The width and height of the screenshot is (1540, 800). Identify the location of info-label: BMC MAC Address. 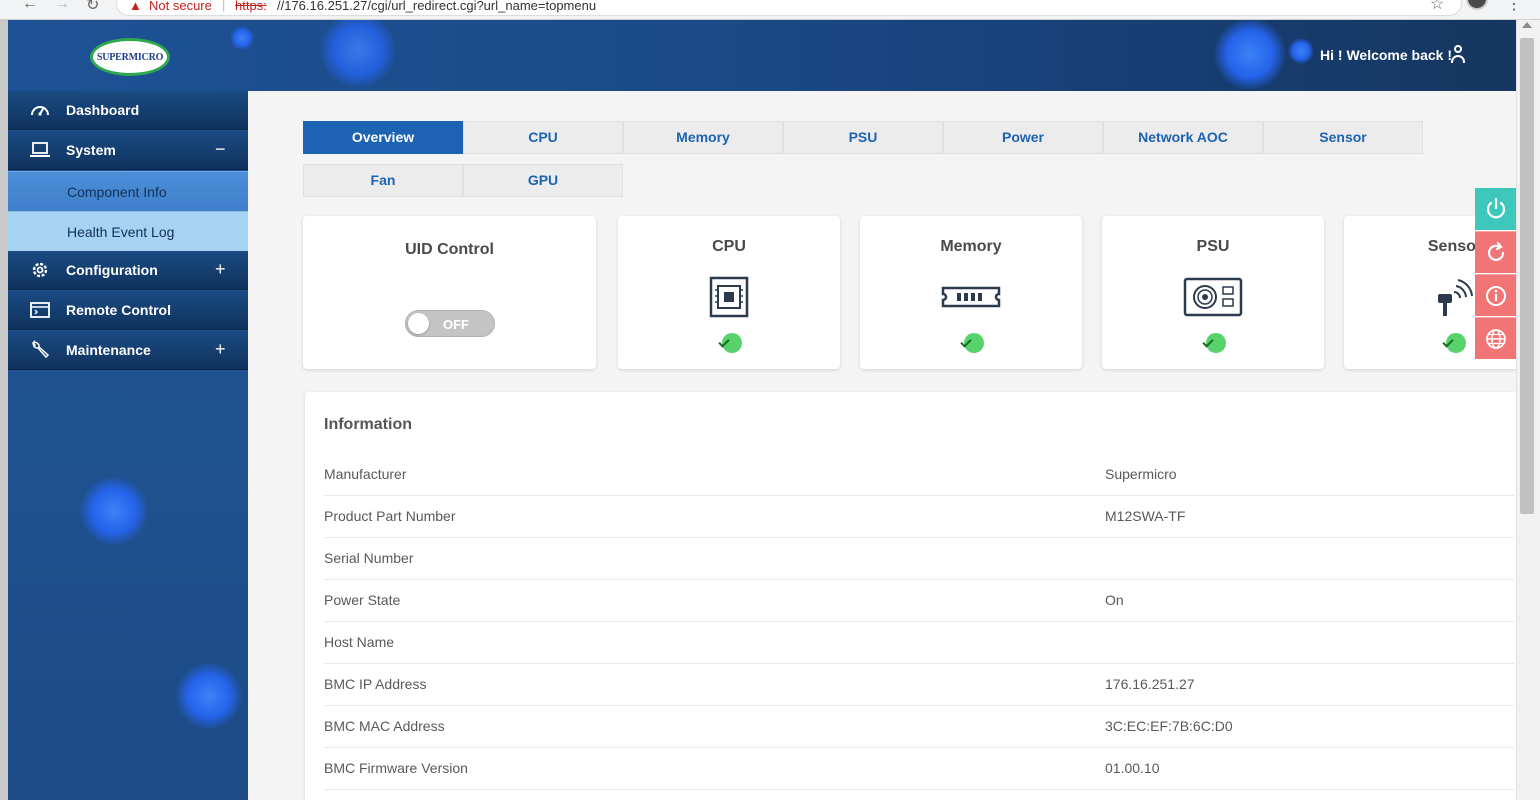
(384, 726).